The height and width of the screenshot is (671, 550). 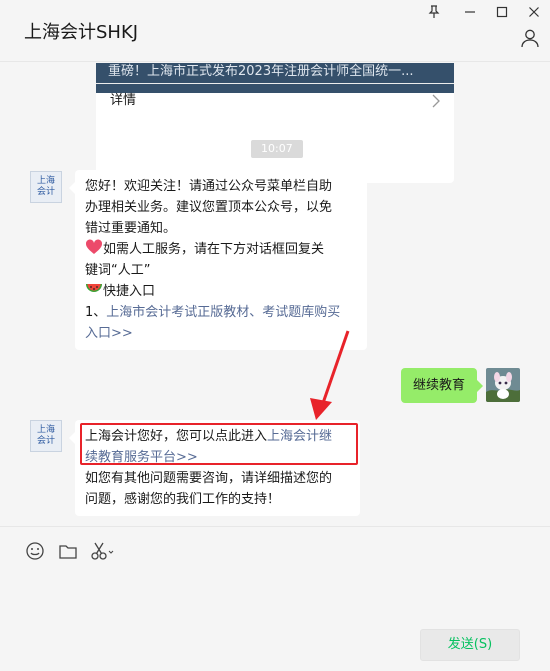 I want to click on welcome-line-6-row: 快捷入口, so click(x=221, y=291).